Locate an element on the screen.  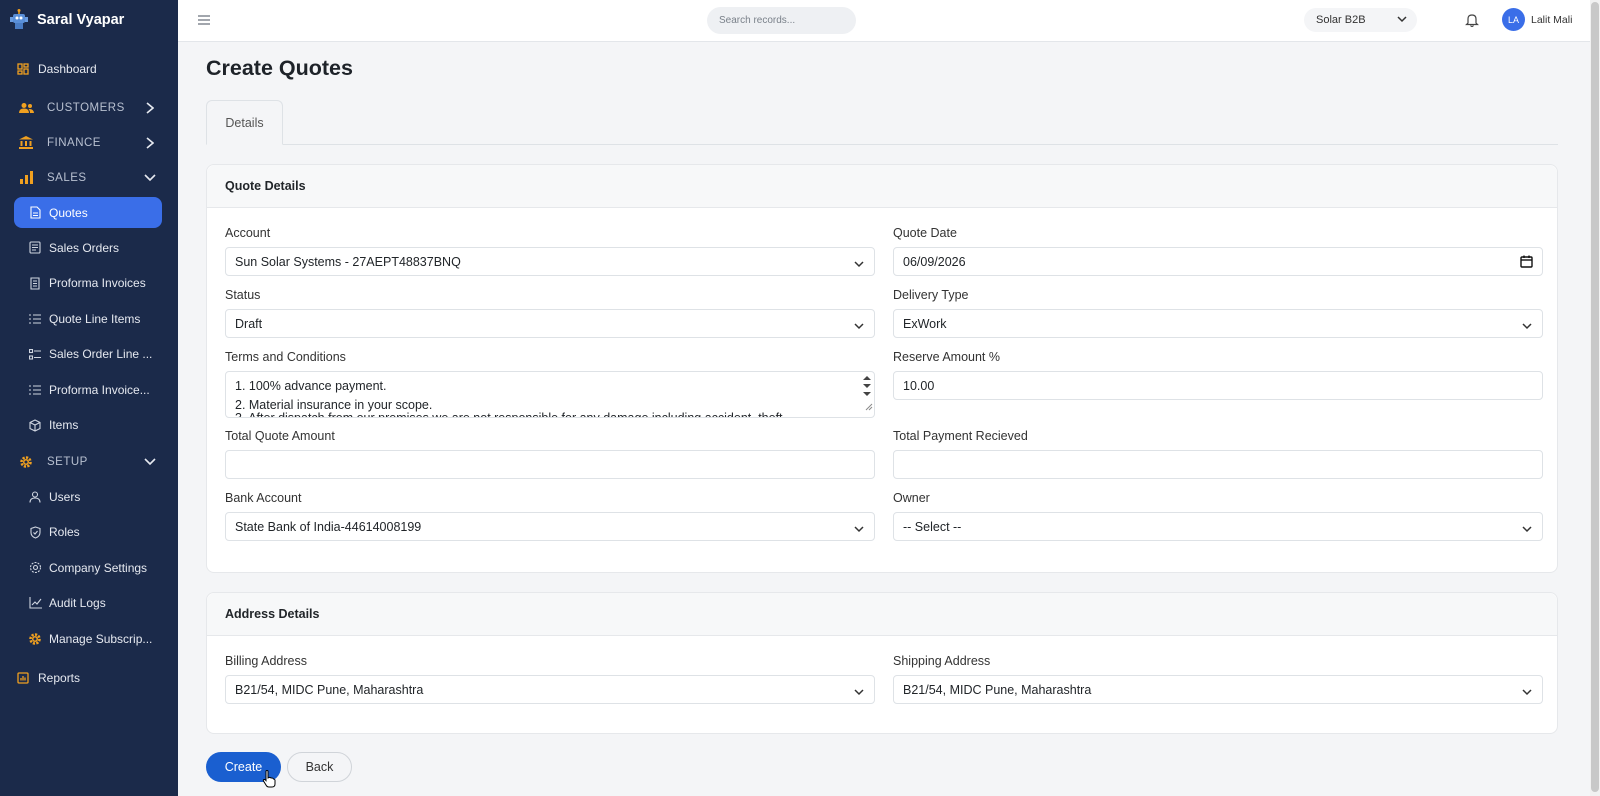
sidebar-section-sales: SALES is located at coordinates (89, 177).